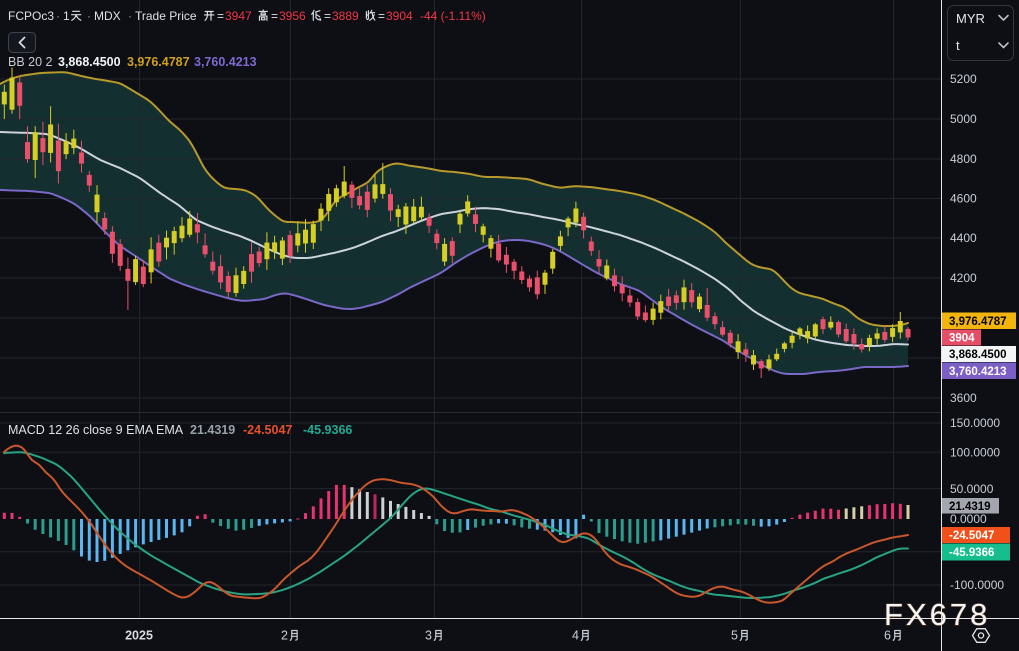  I want to click on svg-text: 50.0000, so click(972, 489).